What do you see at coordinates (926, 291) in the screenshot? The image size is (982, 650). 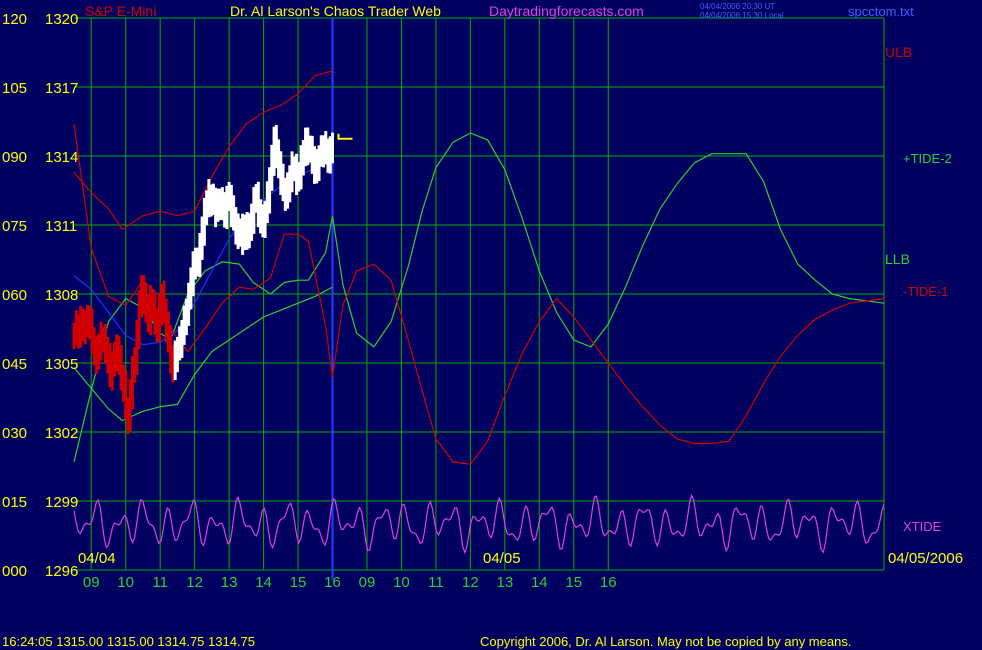 I see `label-tide-1: -TIDE-1` at bounding box center [926, 291].